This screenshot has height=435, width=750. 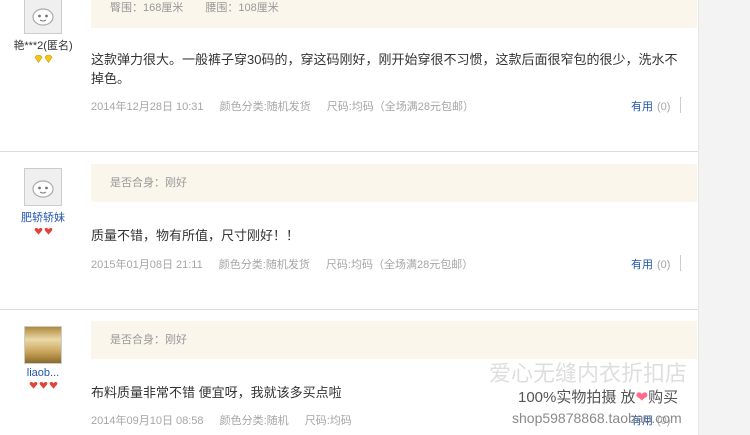 What do you see at coordinates (724, 217) in the screenshot?
I see `page-margin` at bounding box center [724, 217].